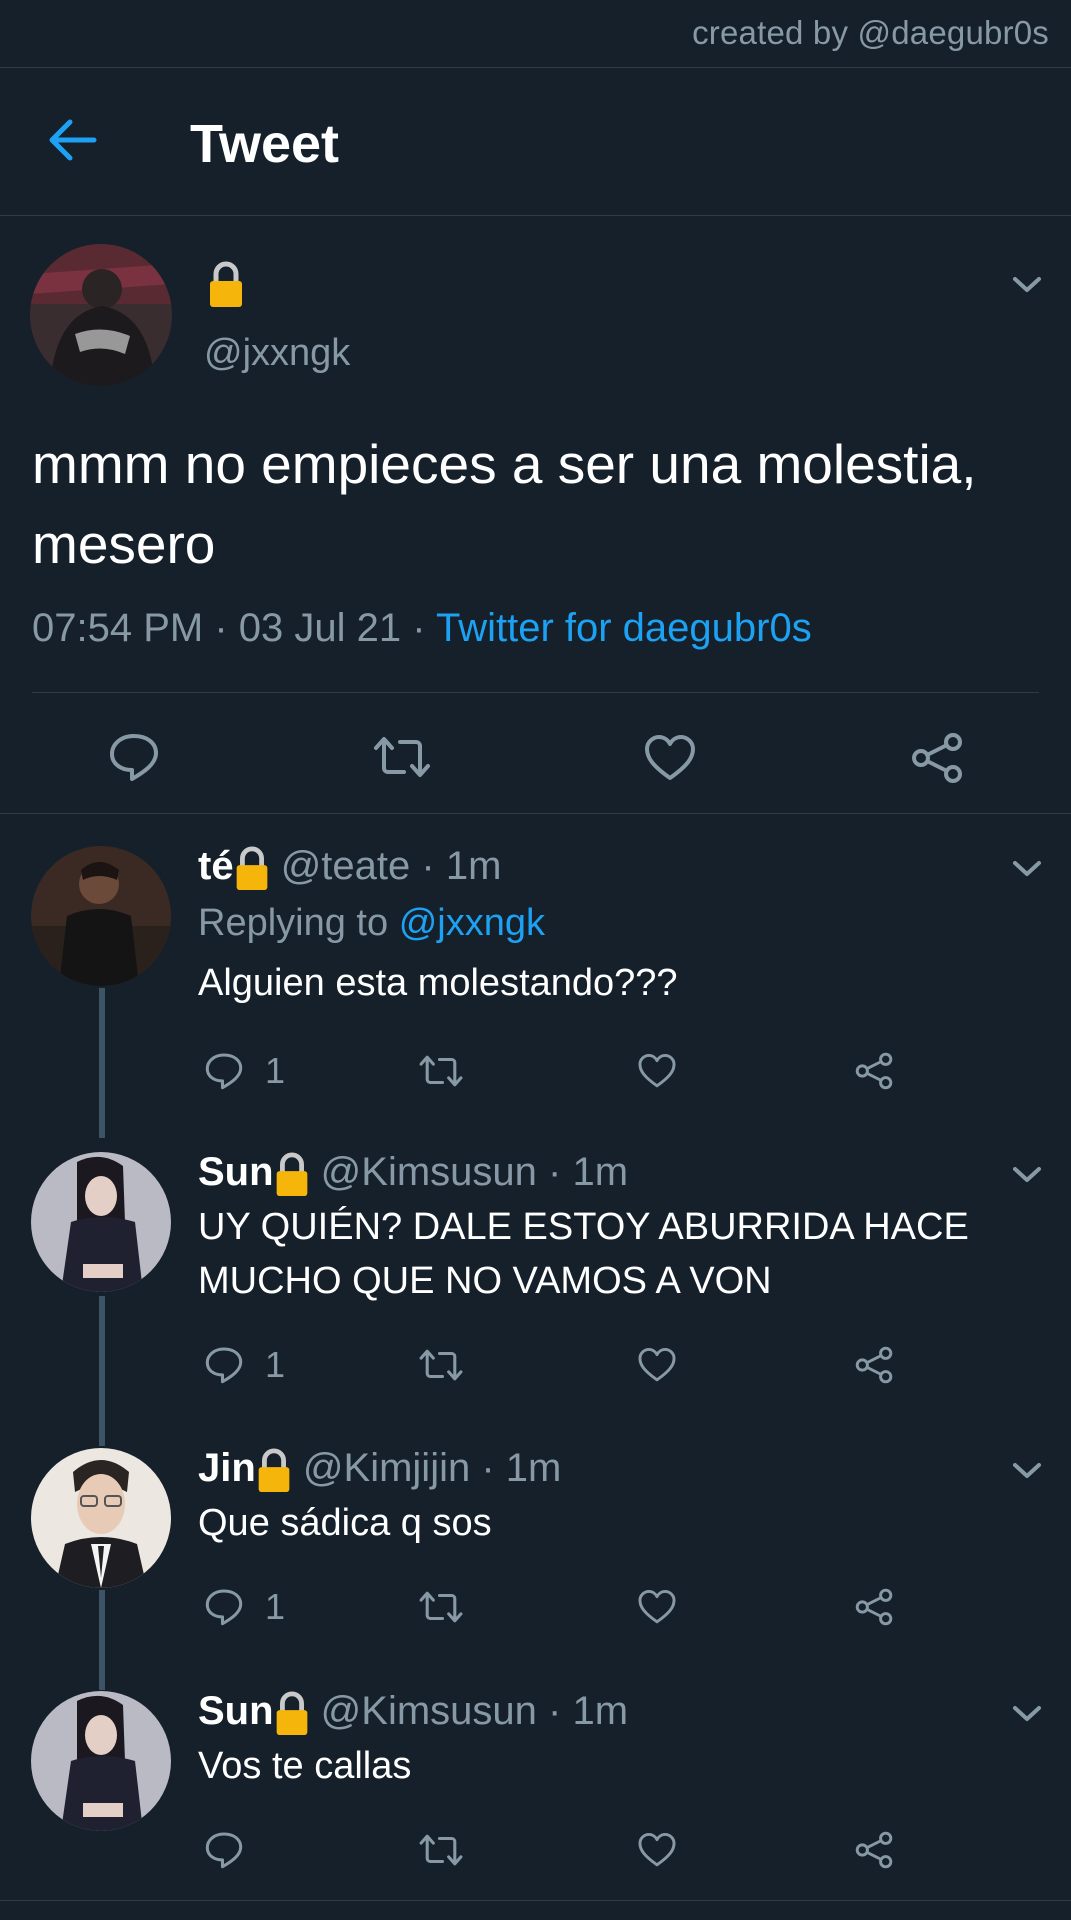 This screenshot has height=1920, width=1071. I want to click on handle: @teate, so click(346, 866).